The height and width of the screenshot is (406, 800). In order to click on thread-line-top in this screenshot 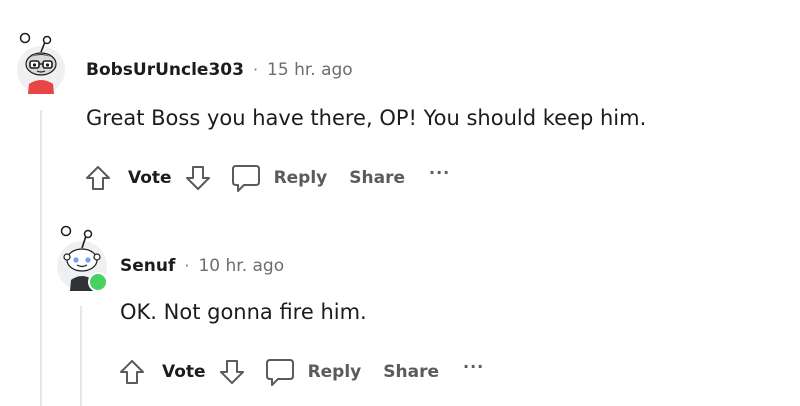, I will do `click(41, 258)`.